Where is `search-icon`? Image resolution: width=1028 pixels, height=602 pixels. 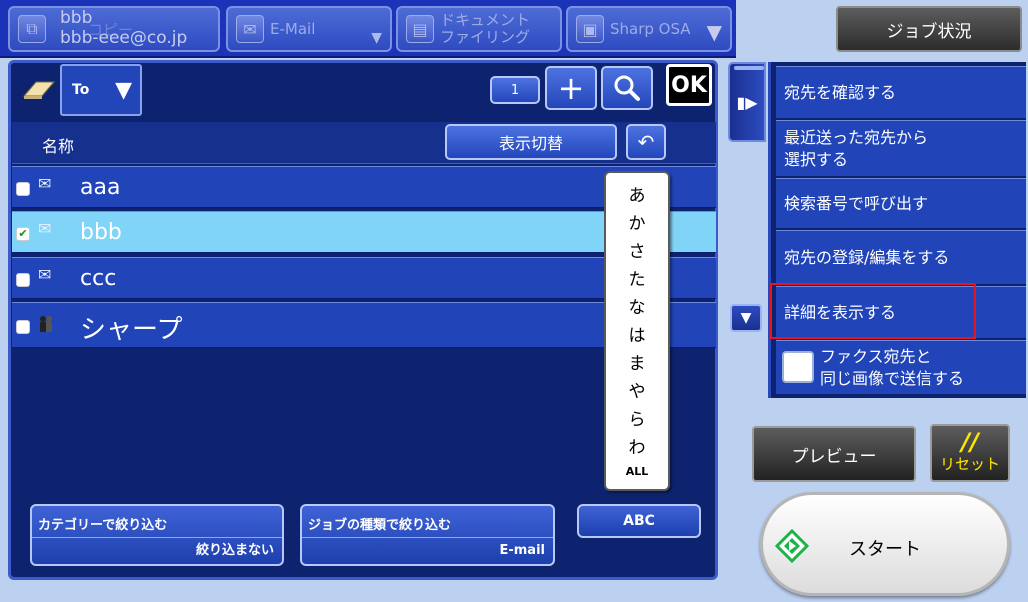 search-icon is located at coordinates (627, 88).